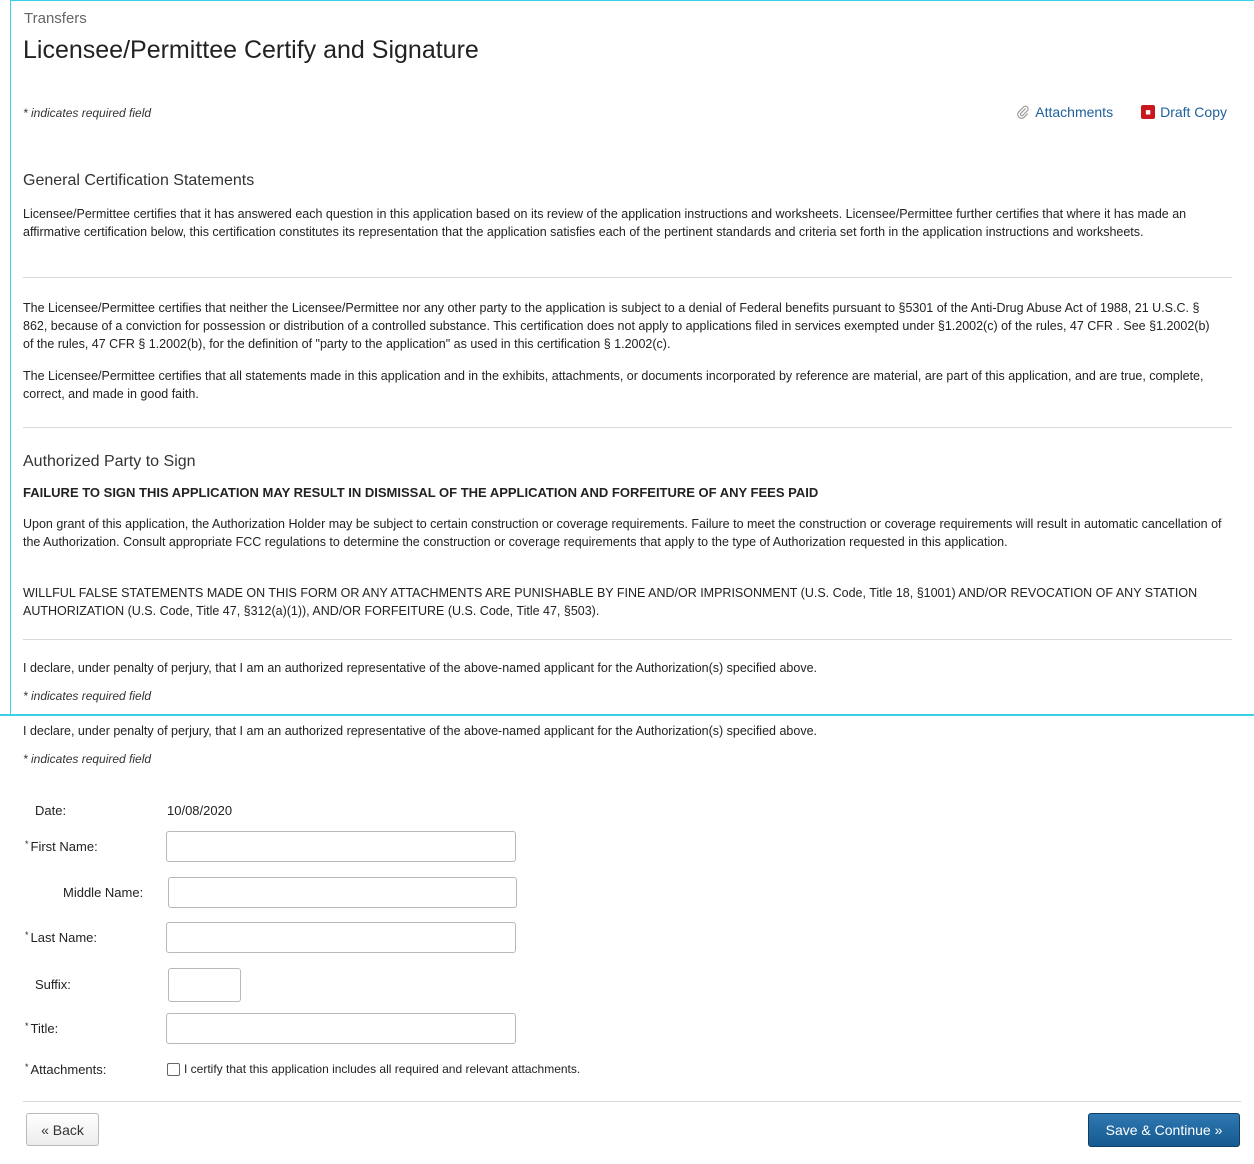 This screenshot has width=1254, height=1164. I want to click on first-name-label-text: First Name:, so click(64, 846).